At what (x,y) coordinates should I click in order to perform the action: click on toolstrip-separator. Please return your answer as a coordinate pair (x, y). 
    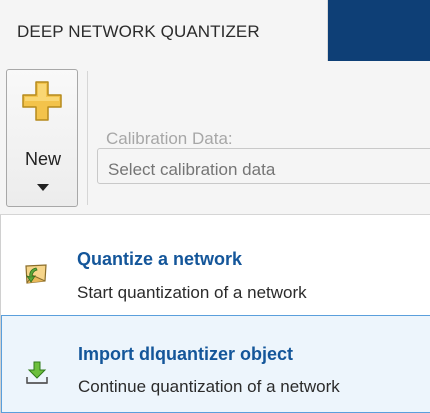
    Looking at the image, I should click on (87, 138).